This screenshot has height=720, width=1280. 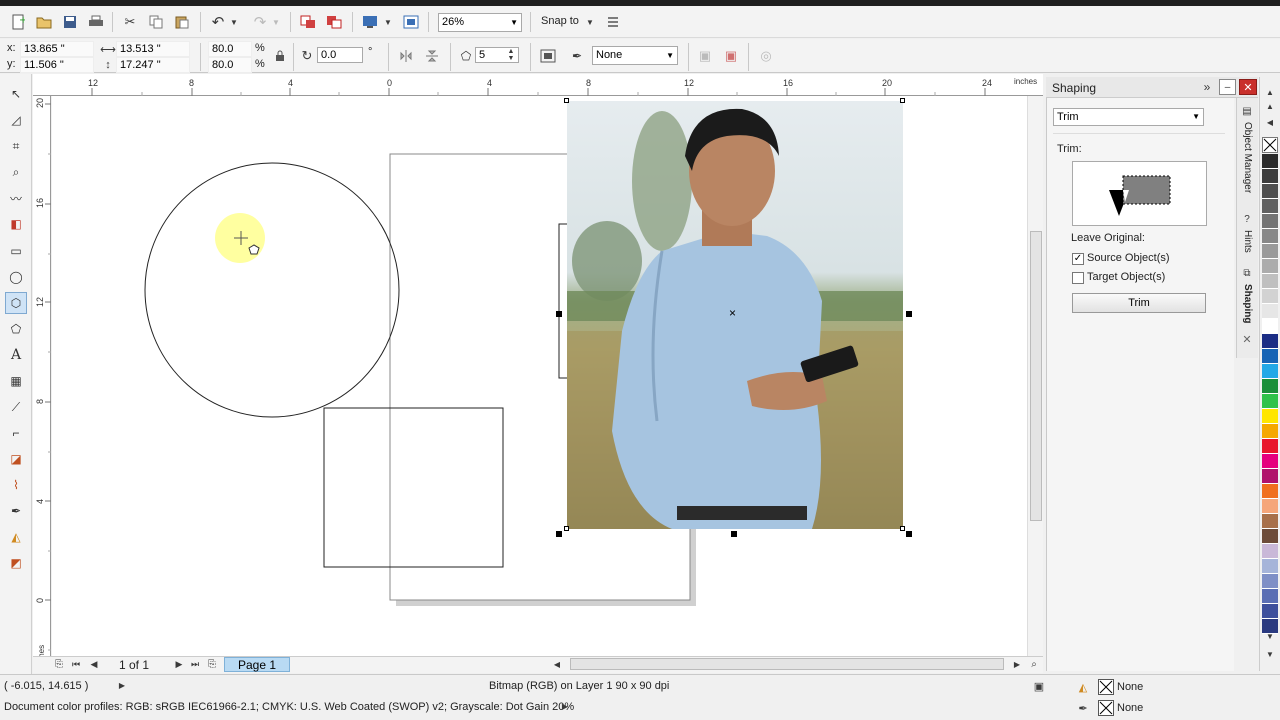 I want to click on source-object-checkbox: ✓, so click(x=1078, y=259).